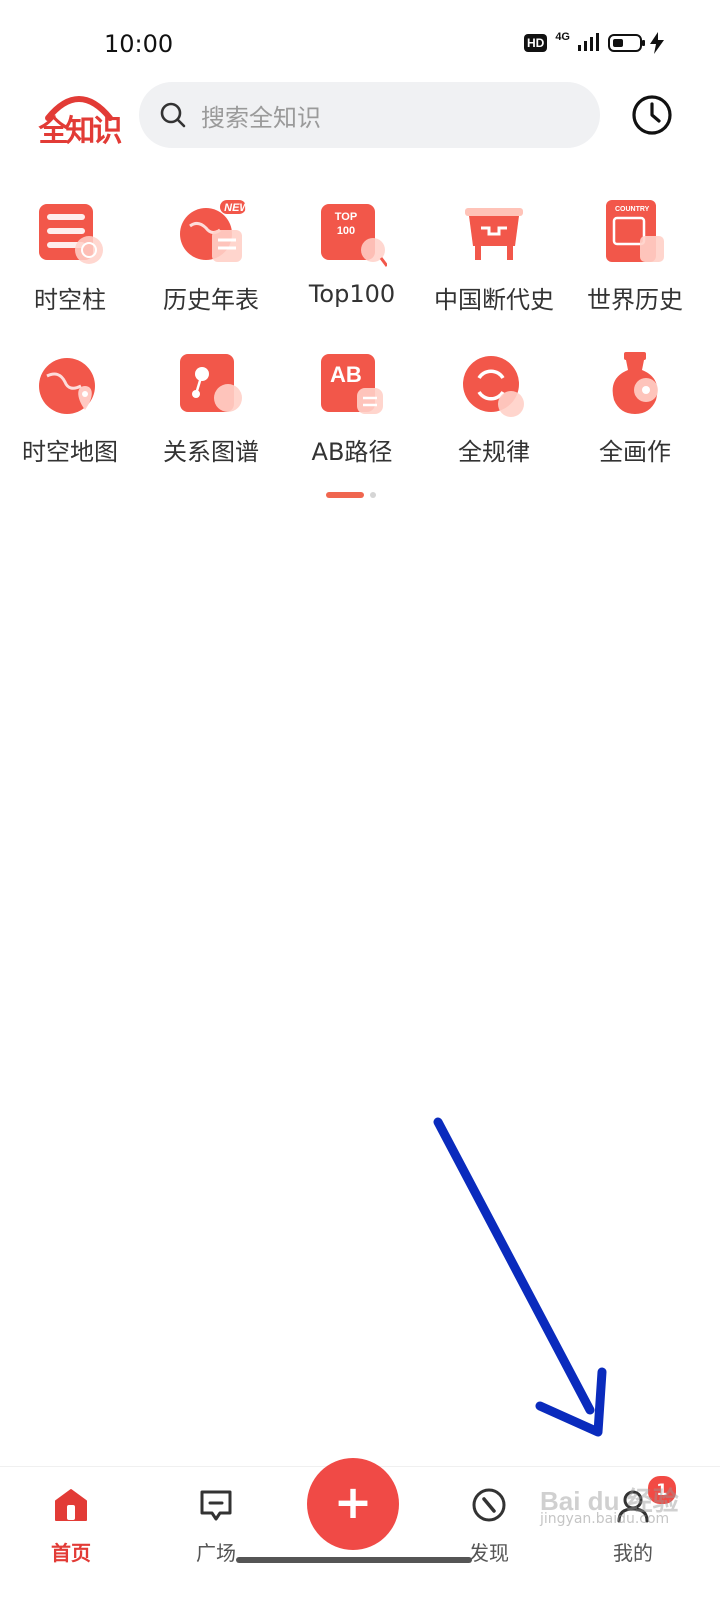  Describe the element at coordinates (489, 1505) in the screenshot. I see `compass-icon` at that location.